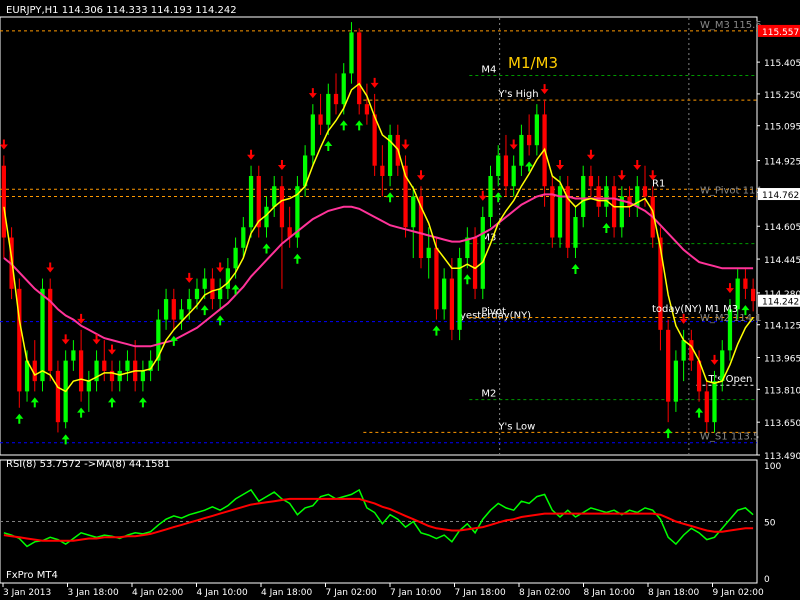 Image resolution: width=800 pixels, height=600 pixels. Describe the element at coordinates (488, 69) in the screenshot. I see `level-label: M4` at that location.